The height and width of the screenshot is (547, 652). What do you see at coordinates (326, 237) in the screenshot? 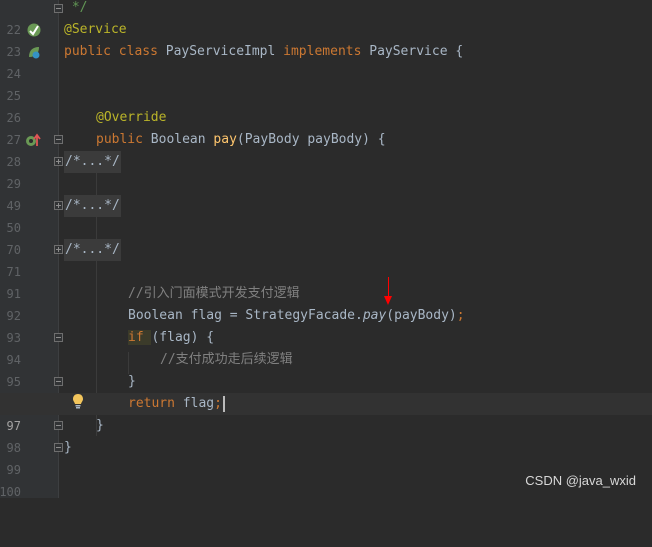
I see `code-line: 70` at bounding box center [326, 237].